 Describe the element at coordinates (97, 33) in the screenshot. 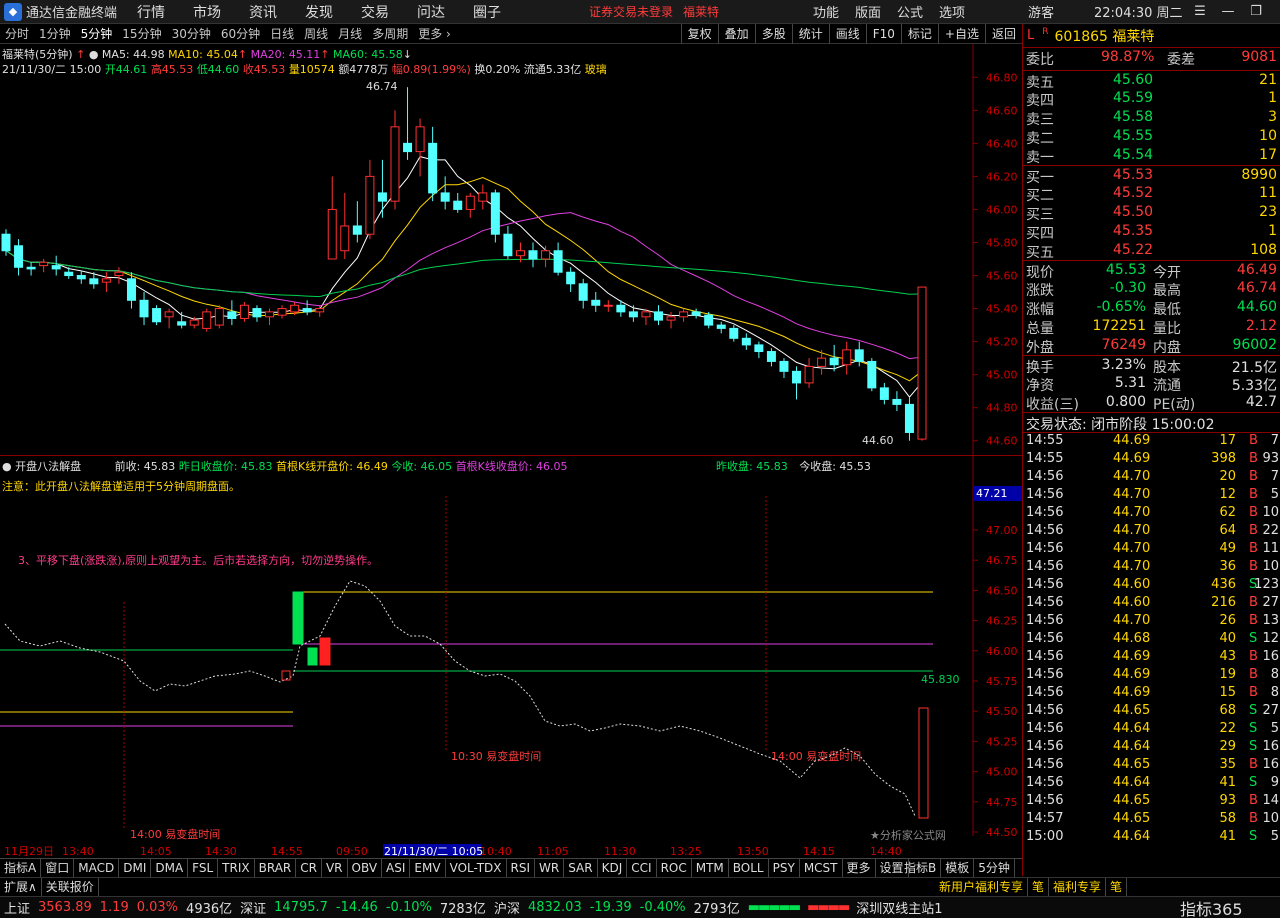

I see `period-5min: 5分钟` at that location.